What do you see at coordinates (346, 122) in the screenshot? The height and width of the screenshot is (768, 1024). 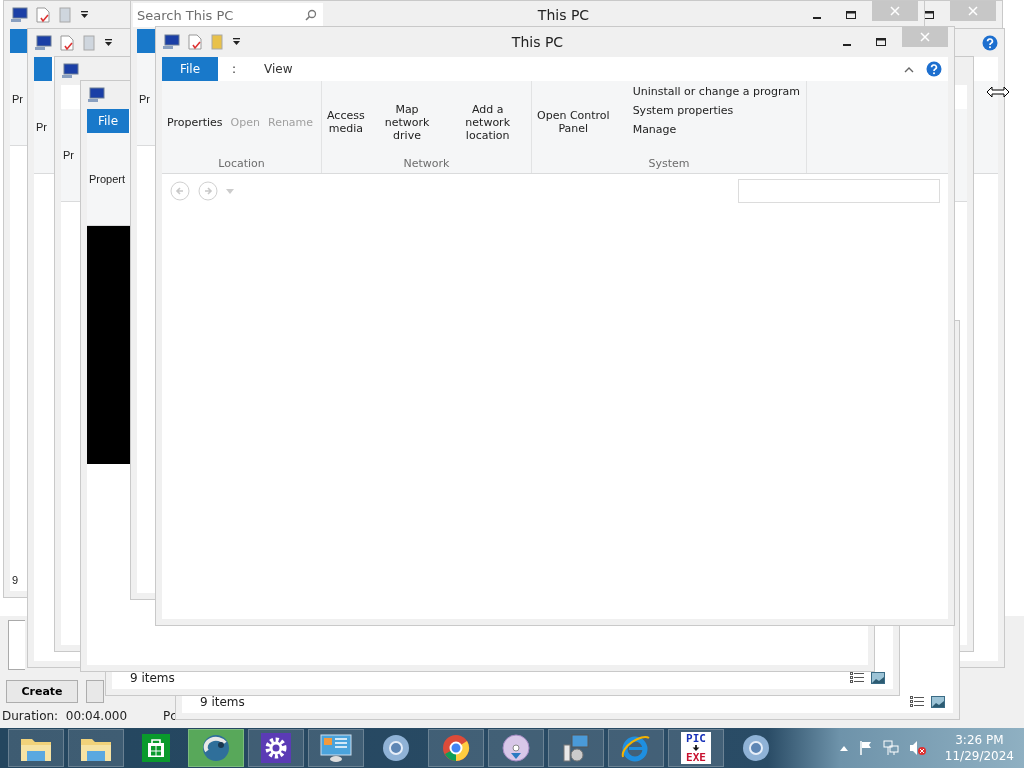 I see `ribbon-button: Access media` at bounding box center [346, 122].